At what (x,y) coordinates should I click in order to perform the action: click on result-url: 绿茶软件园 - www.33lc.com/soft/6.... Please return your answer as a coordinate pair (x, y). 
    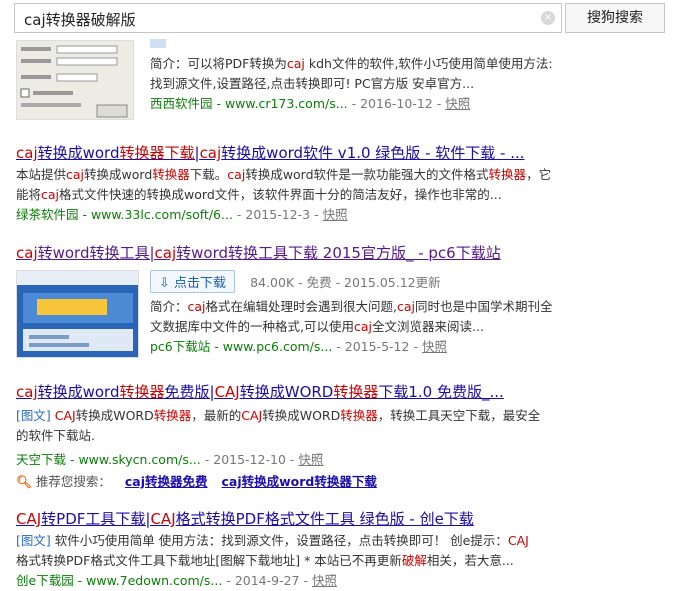
    Looking at the image, I should click on (124, 214).